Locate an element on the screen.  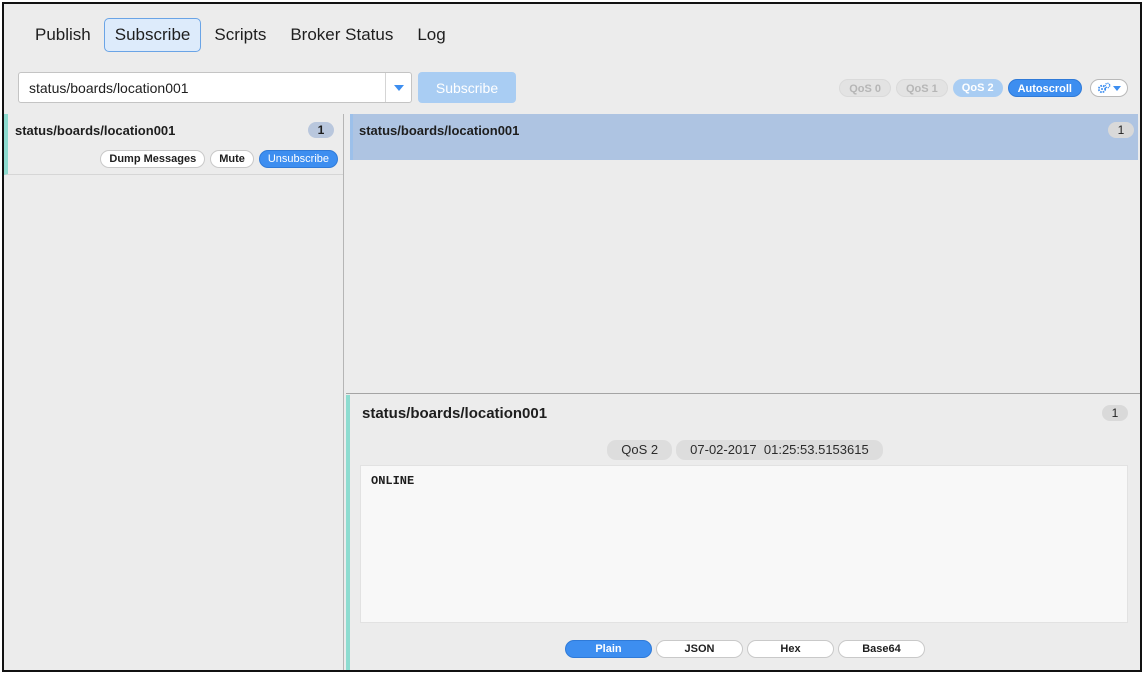
format-plain-button: Plain is located at coordinates (608, 649).